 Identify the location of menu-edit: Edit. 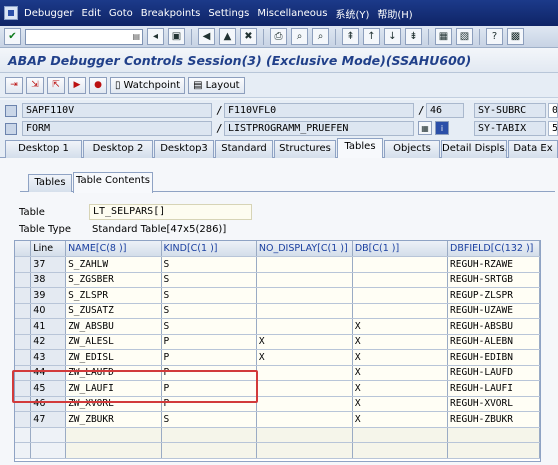
(91, 13).